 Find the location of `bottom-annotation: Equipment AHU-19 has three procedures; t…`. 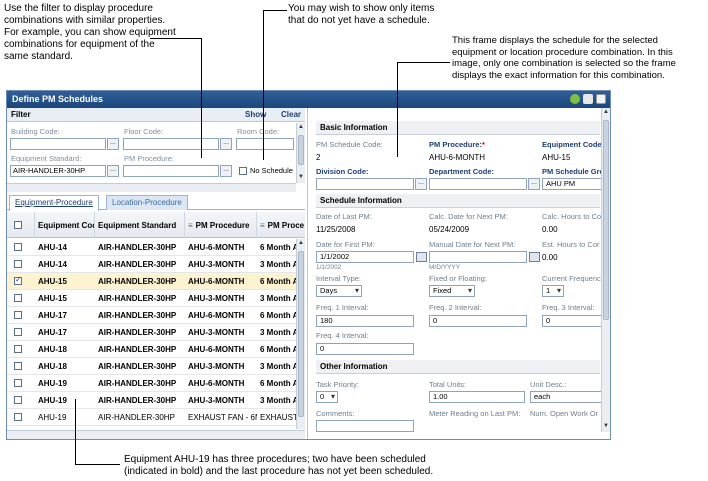

bottom-annotation: Equipment AHU-19 has three procedures; t… is located at coordinates (279, 465).